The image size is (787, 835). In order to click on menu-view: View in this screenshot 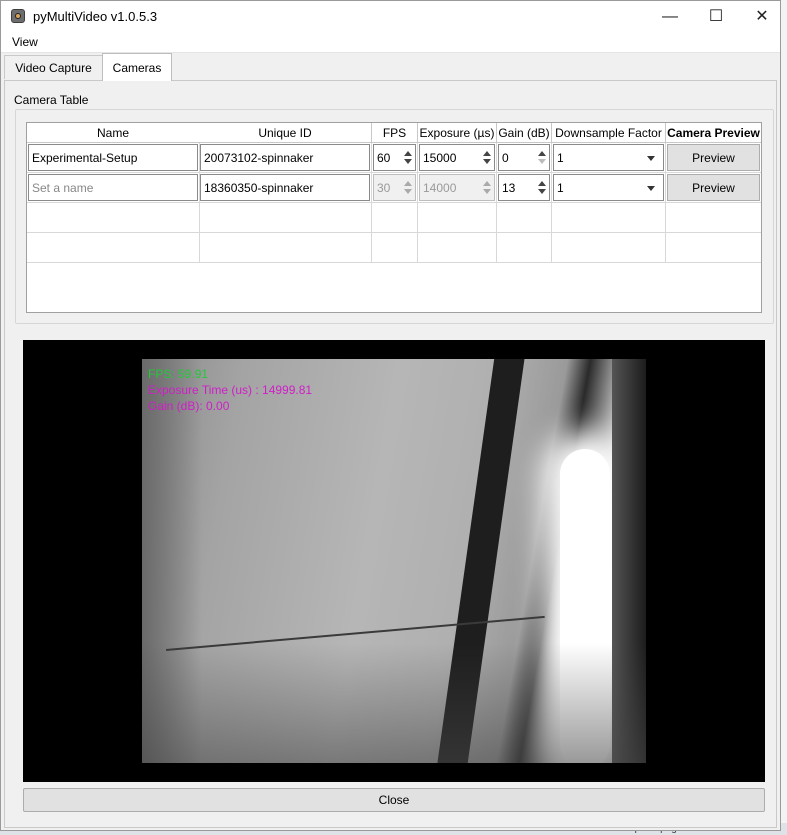, I will do `click(25, 42)`.